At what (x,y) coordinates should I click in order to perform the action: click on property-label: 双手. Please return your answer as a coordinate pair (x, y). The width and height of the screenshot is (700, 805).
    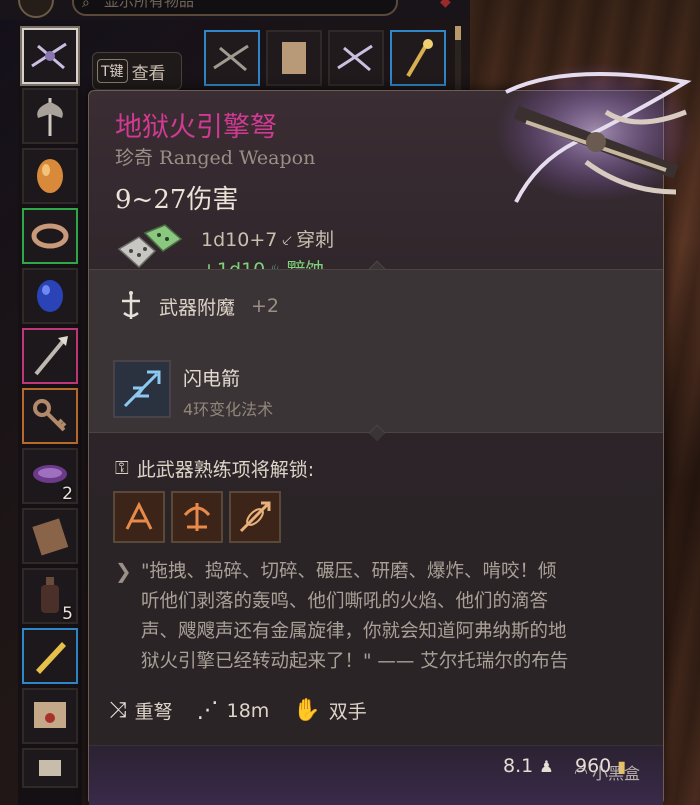
    Looking at the image, I should click on (347, 712).